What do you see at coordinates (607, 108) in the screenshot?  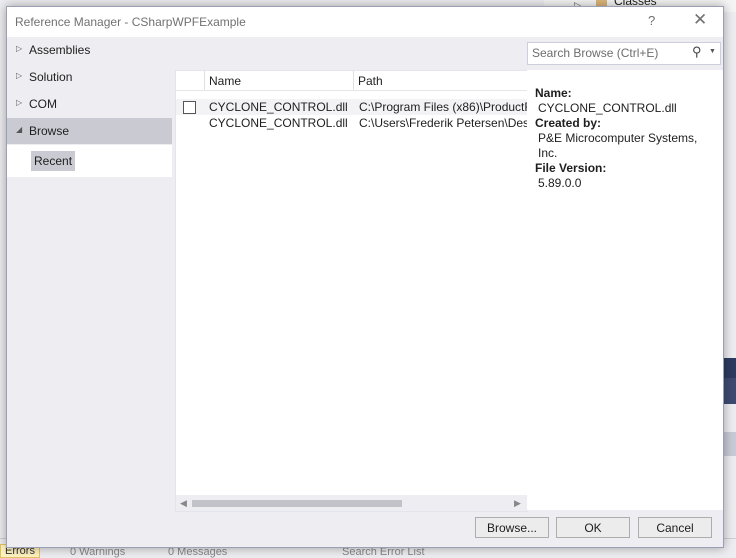 I see `name-value: CYCLONE_CONTROL.dll` at bounding box center [607, 108].